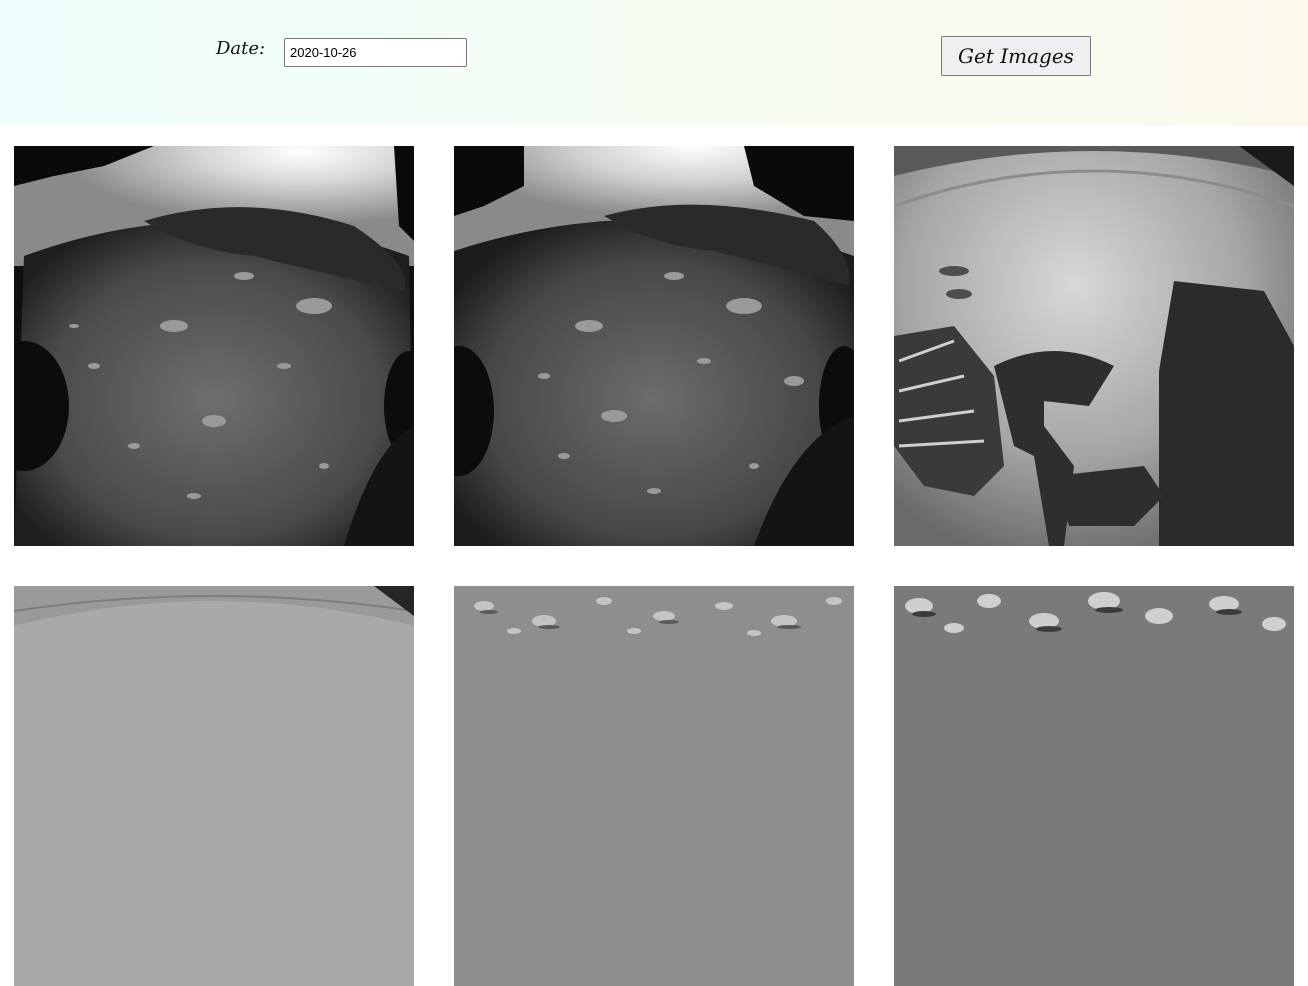  I want to click on rover-image-5-graphic, so click(654, 786).